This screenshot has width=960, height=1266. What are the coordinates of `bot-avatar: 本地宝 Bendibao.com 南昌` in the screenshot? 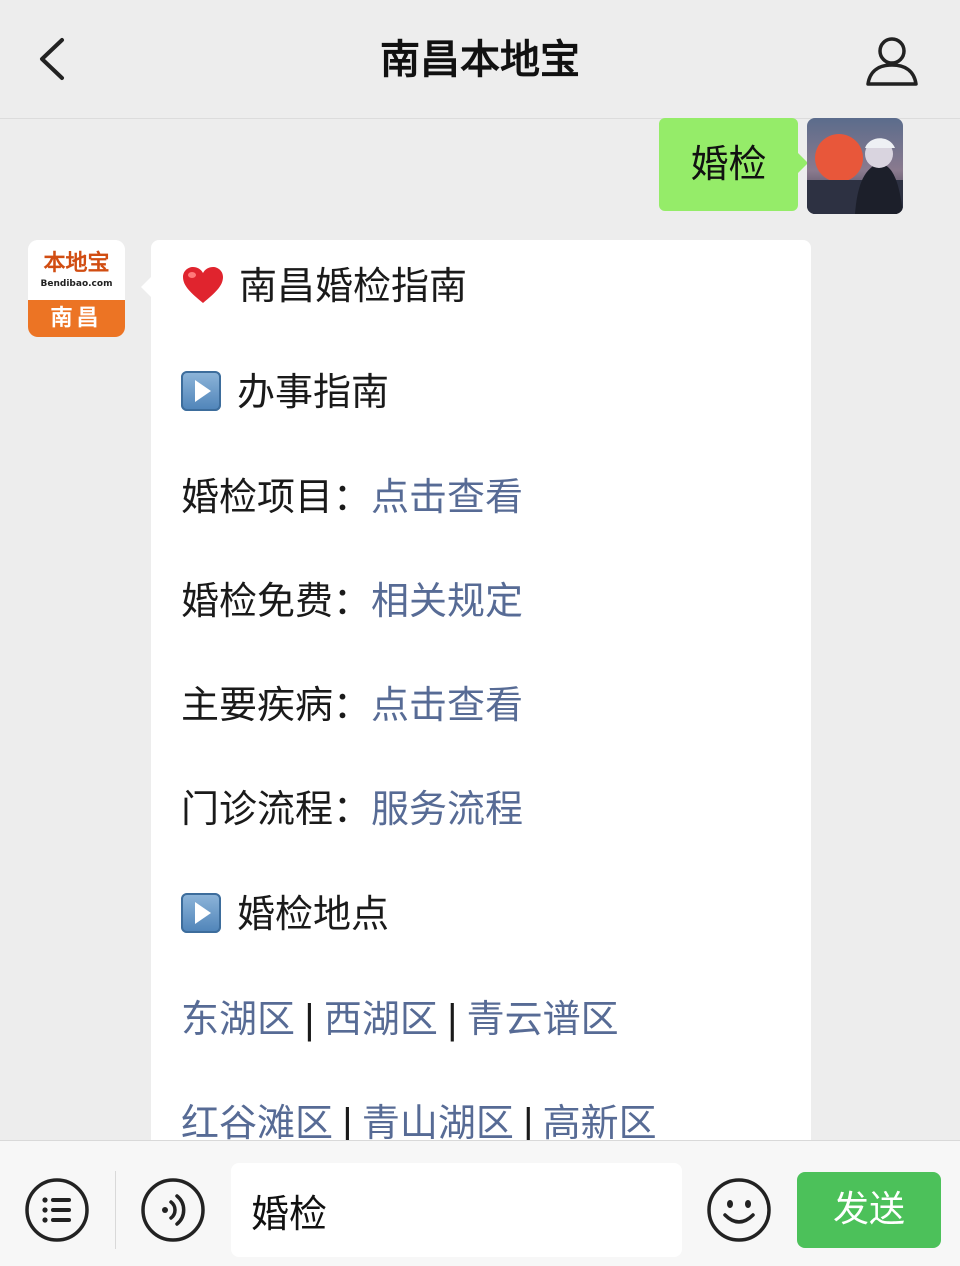 It's located at (76, 288).